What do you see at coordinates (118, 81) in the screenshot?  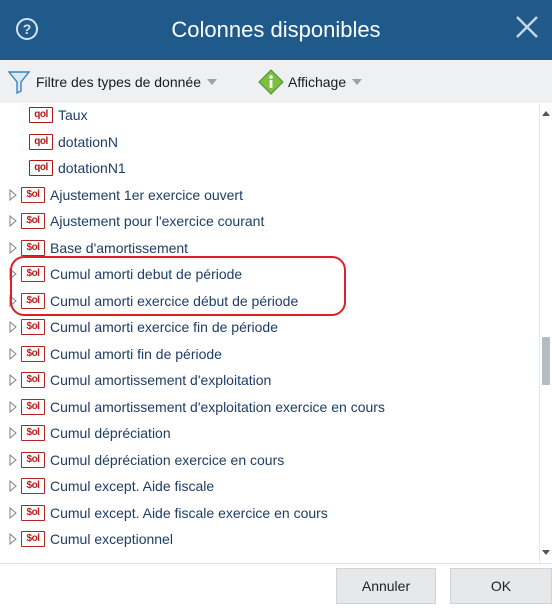 I see `filter-label: Filtre des types de donnée` at bounding box center [118, 81].